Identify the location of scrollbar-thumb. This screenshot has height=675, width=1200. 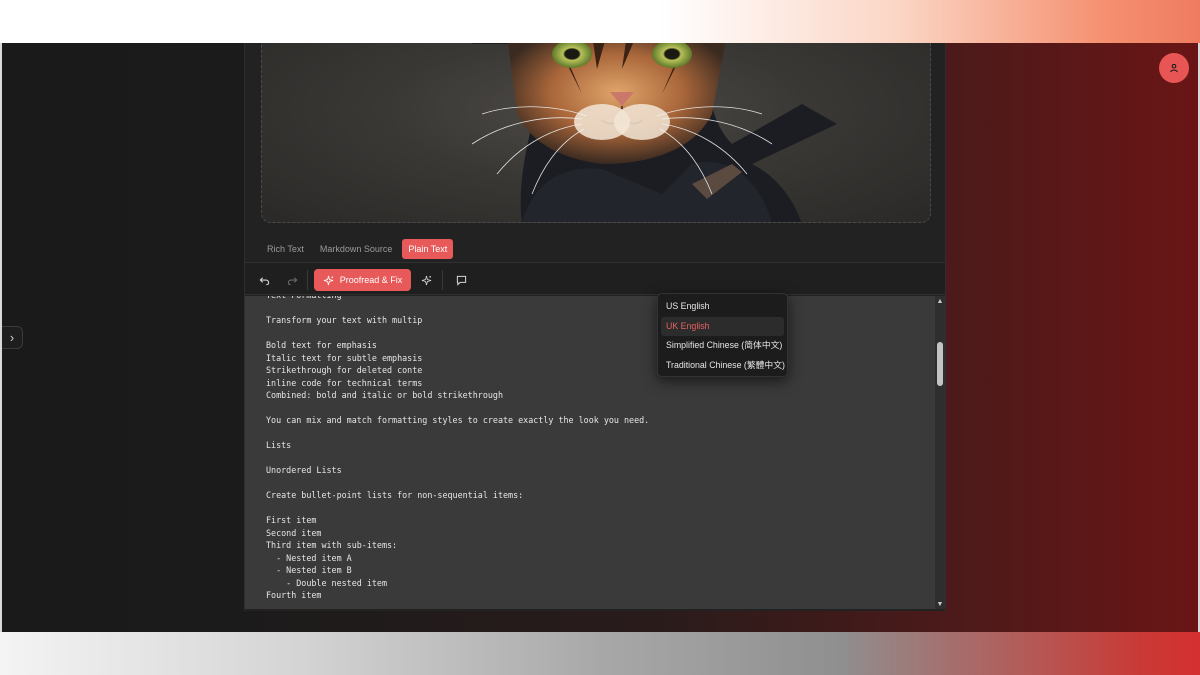
(940, 364).